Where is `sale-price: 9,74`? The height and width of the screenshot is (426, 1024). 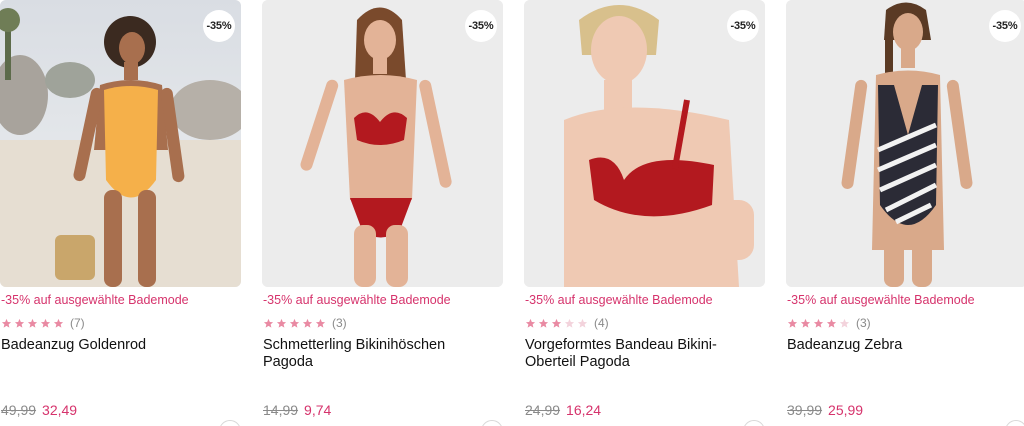
sale-price: 9,74 is located at coordinates (318, 410).